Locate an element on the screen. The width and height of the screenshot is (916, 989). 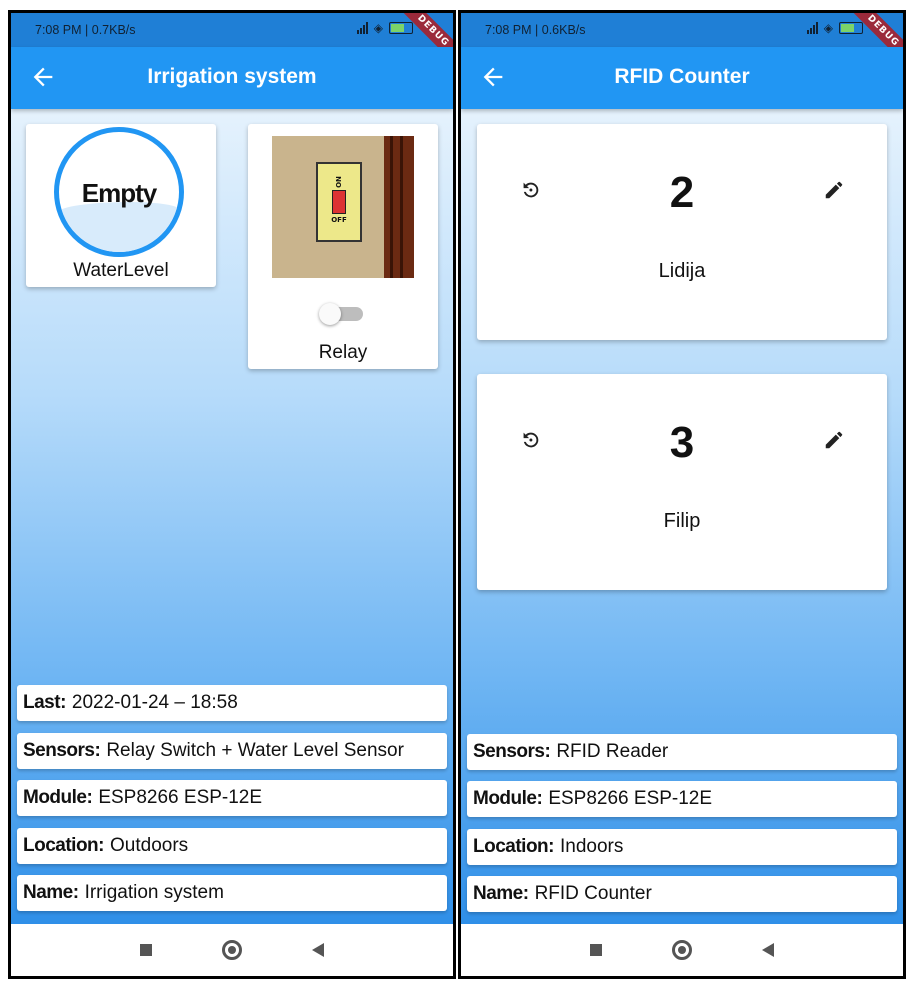
app-bar: RFID Counter is located at coordinates (682, 78).